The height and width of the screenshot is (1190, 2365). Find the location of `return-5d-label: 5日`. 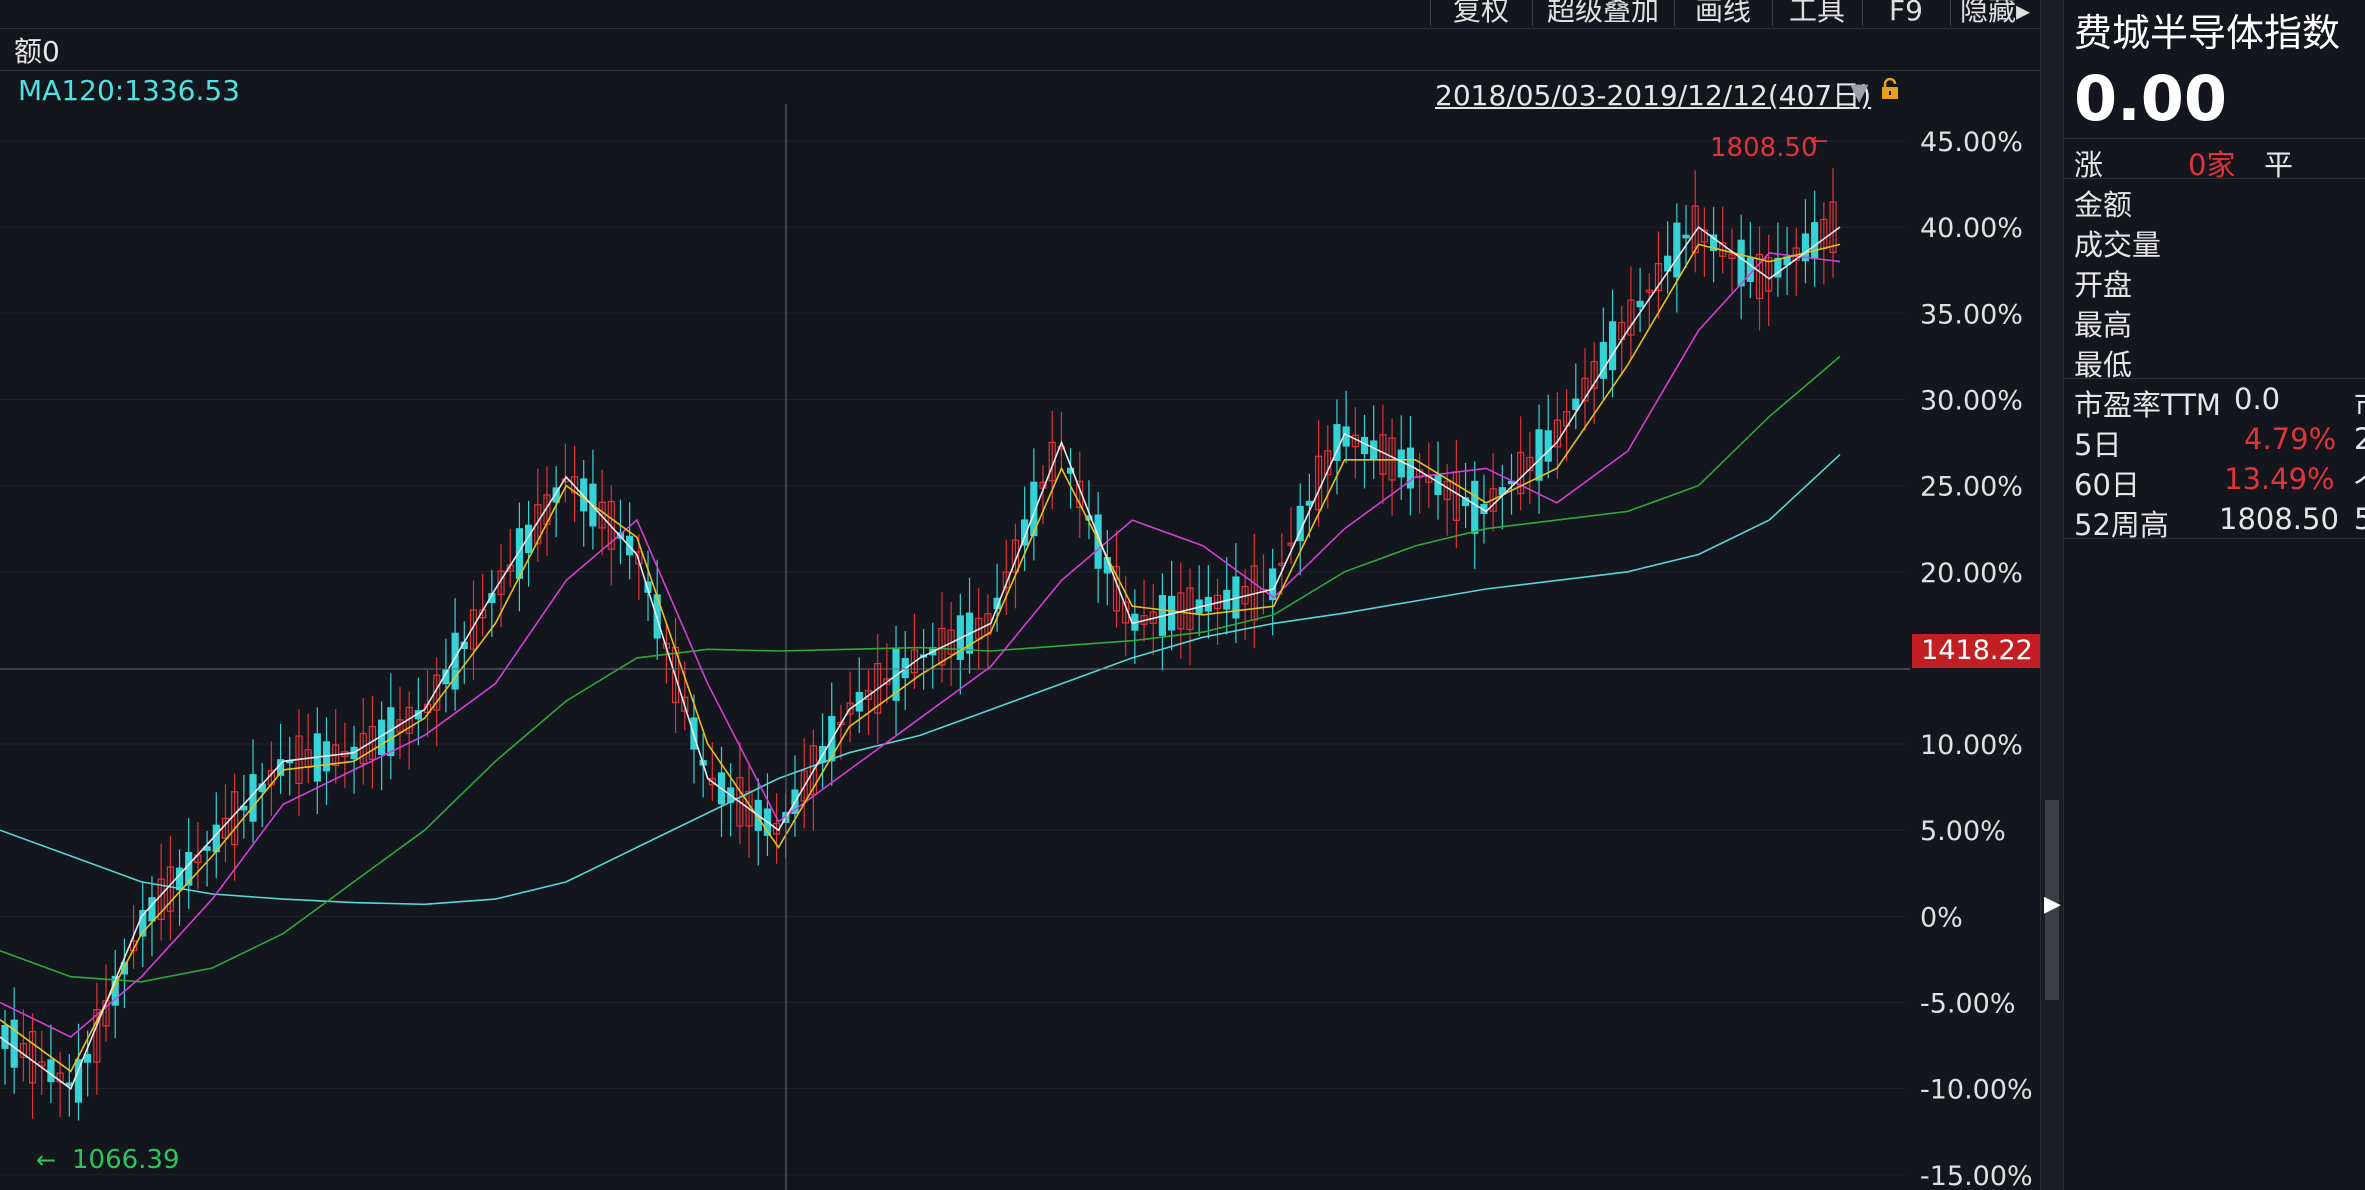

return-5d-label: 5日 is located at coordinates (2098, 445).